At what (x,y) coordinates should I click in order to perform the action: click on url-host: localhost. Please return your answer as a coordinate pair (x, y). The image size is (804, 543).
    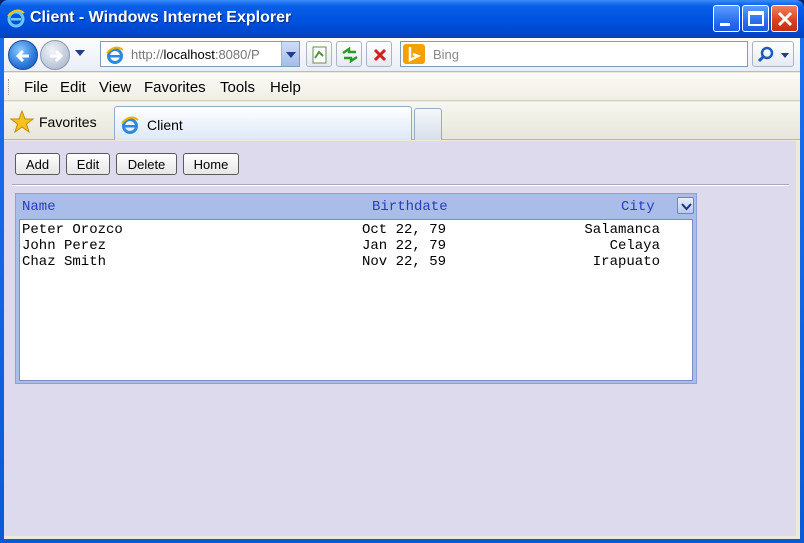
    Looking at the image, I should click on (189, 54).